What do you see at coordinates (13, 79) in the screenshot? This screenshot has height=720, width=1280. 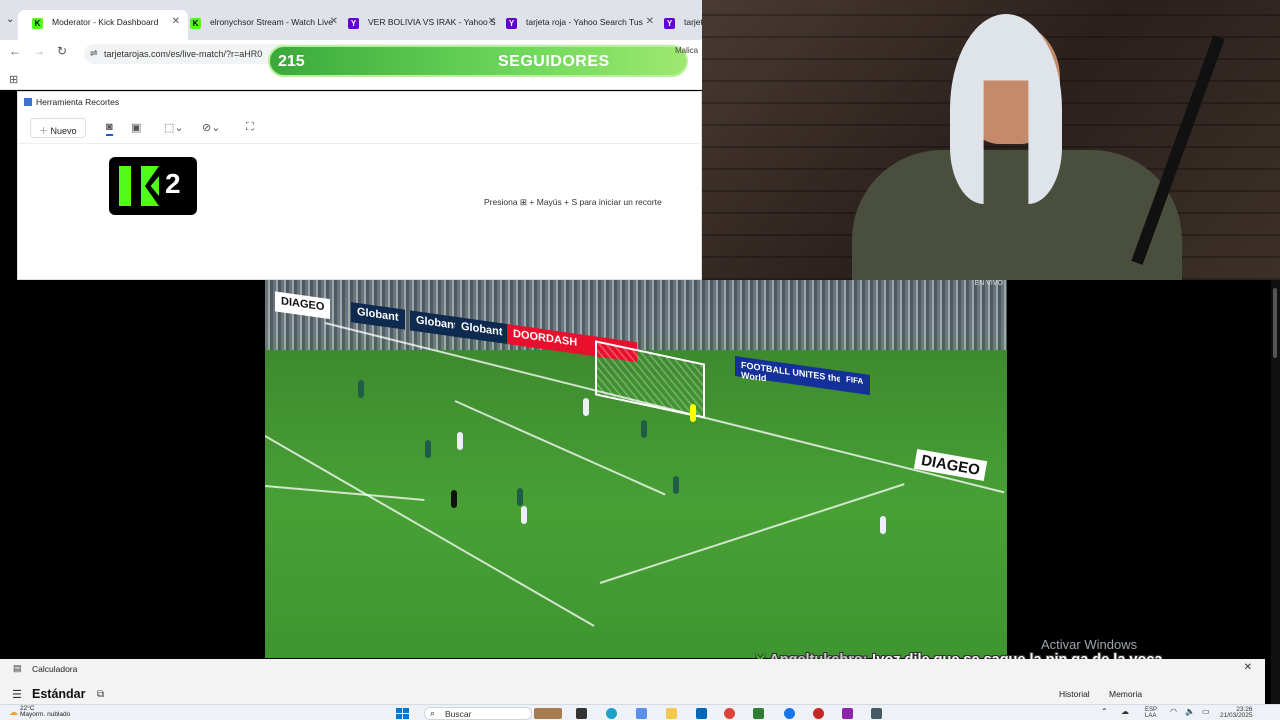 I see `apps-grid-icon: ⊞` at bounding box center [13, 79].